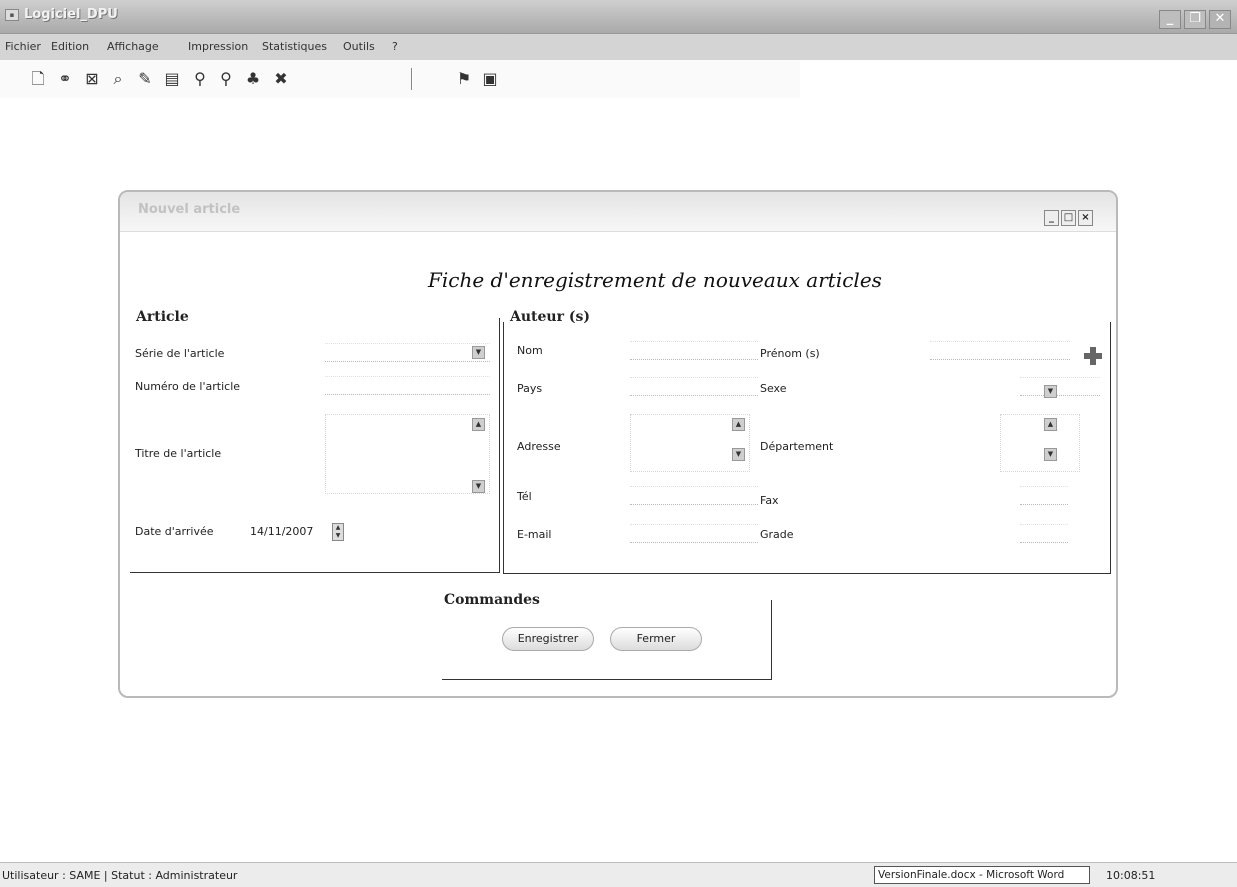  What do you see at coordinates (694, 350) in the screenshot?
I see `nom-field` at bounding box center [694, 350].